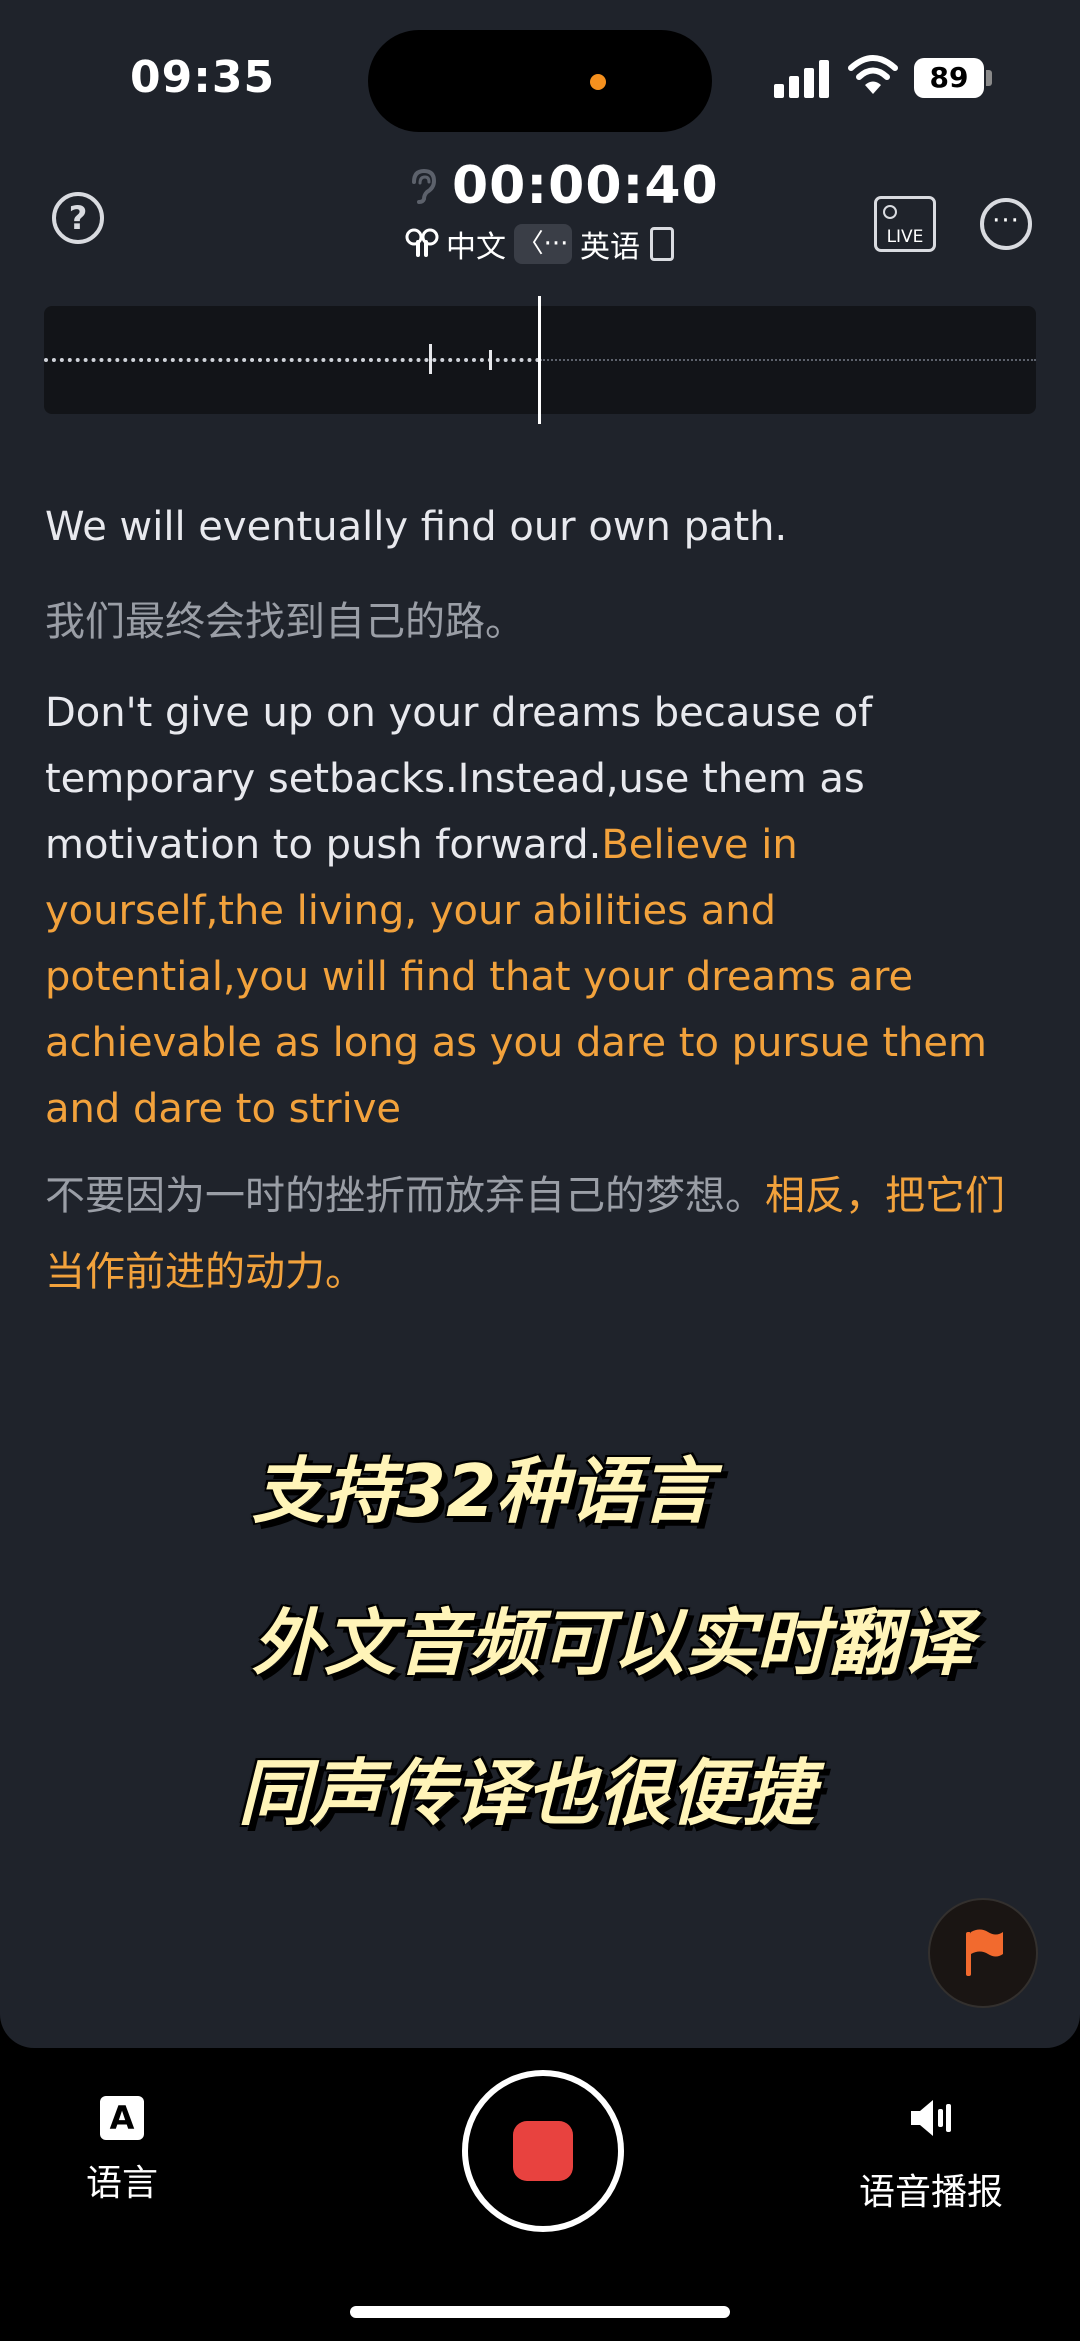 Image resolution: width=1080 pixels, height=2341 pixels. I want to click on dynamic-island, so click(540, 81).